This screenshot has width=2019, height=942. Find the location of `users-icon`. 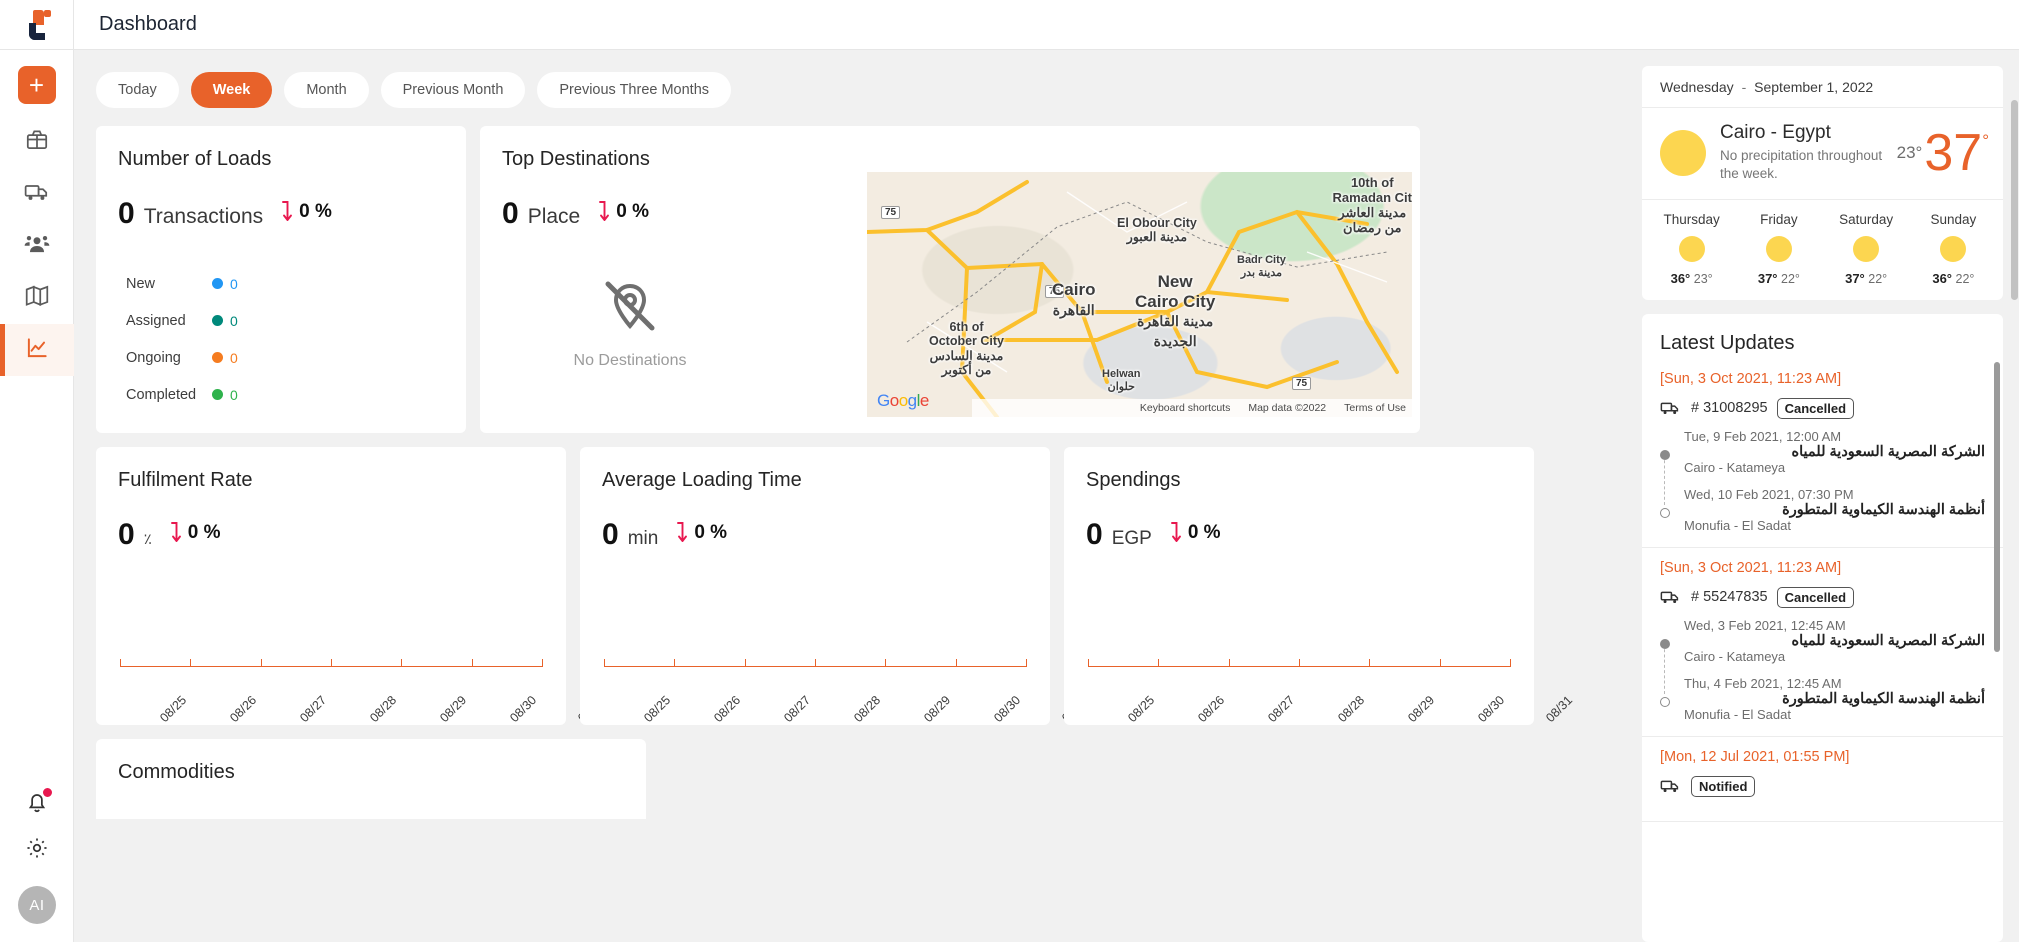

users-icon is located at coordinates (37, 246).